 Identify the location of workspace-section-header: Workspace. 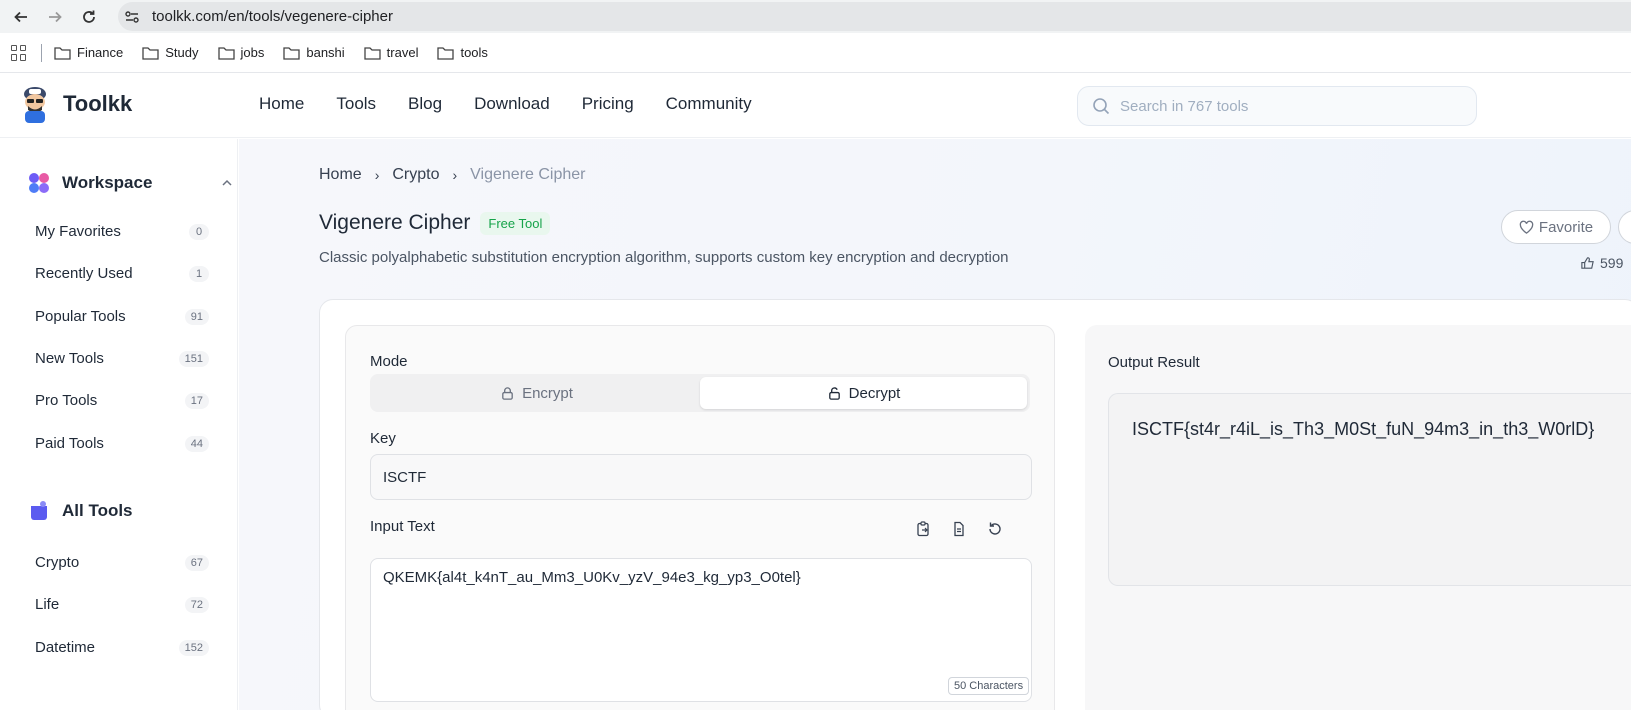
(130, 183).